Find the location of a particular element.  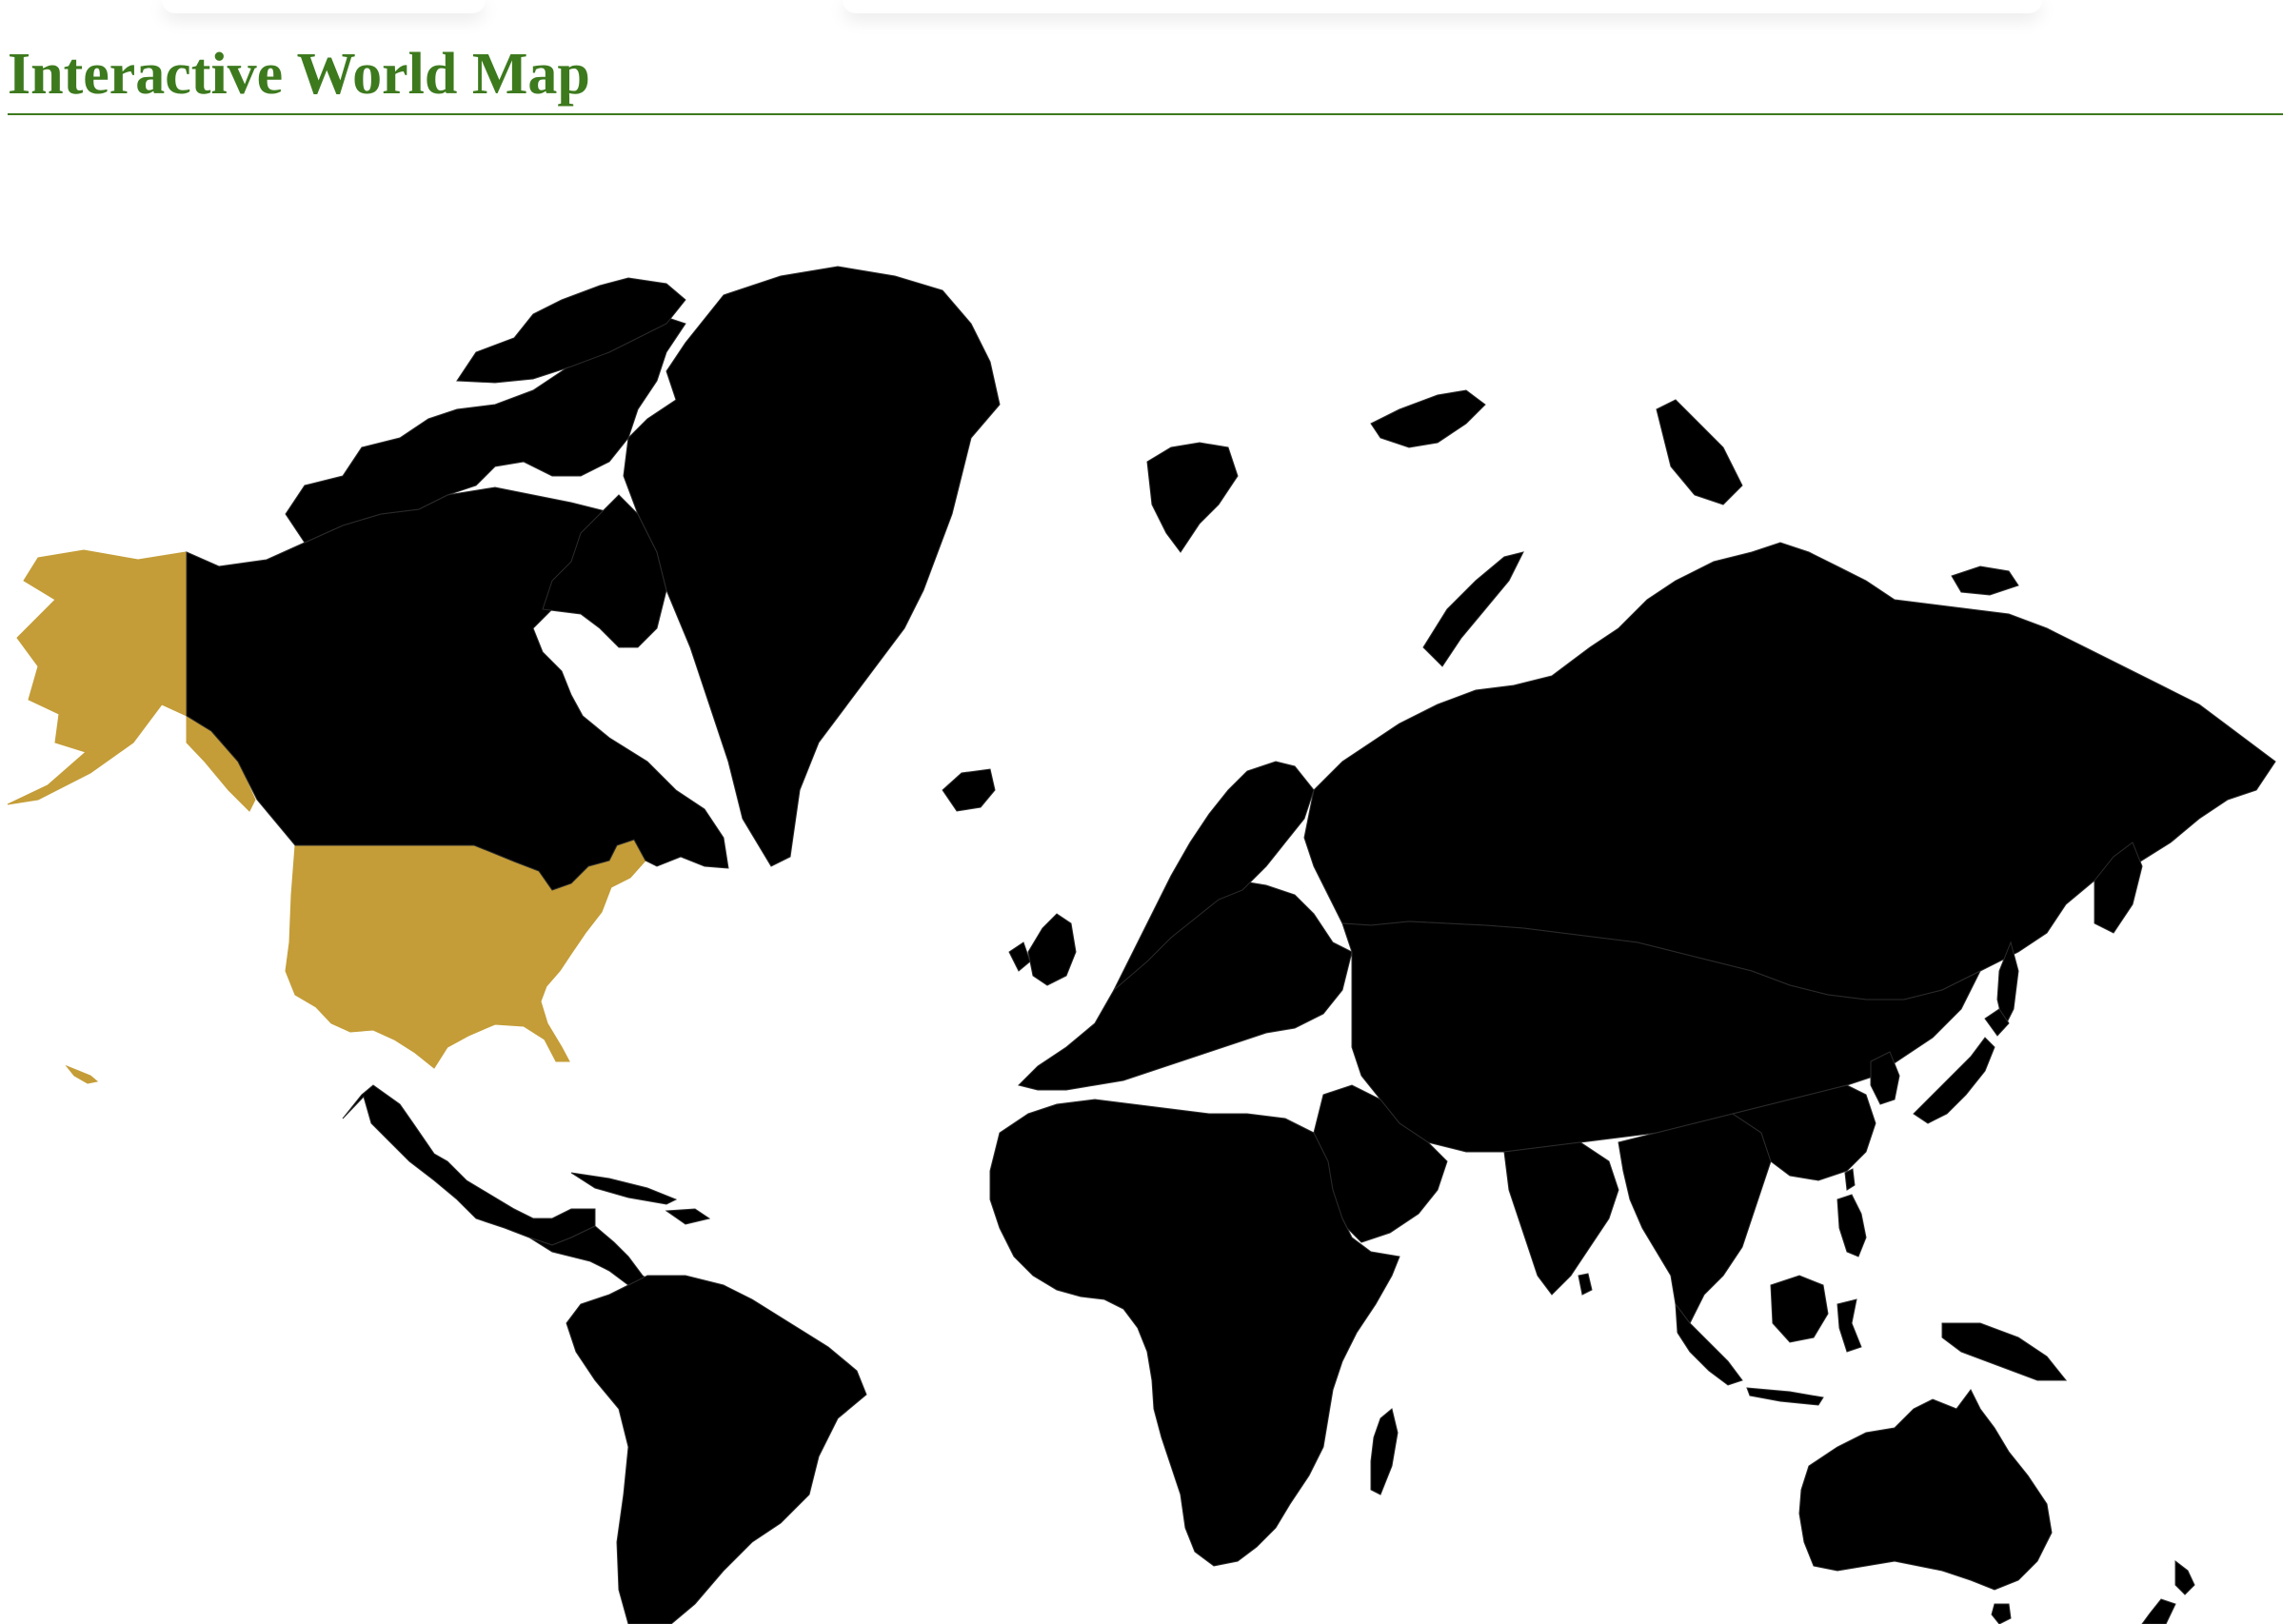

country-philippines is located at coordinates (1851, 1226).